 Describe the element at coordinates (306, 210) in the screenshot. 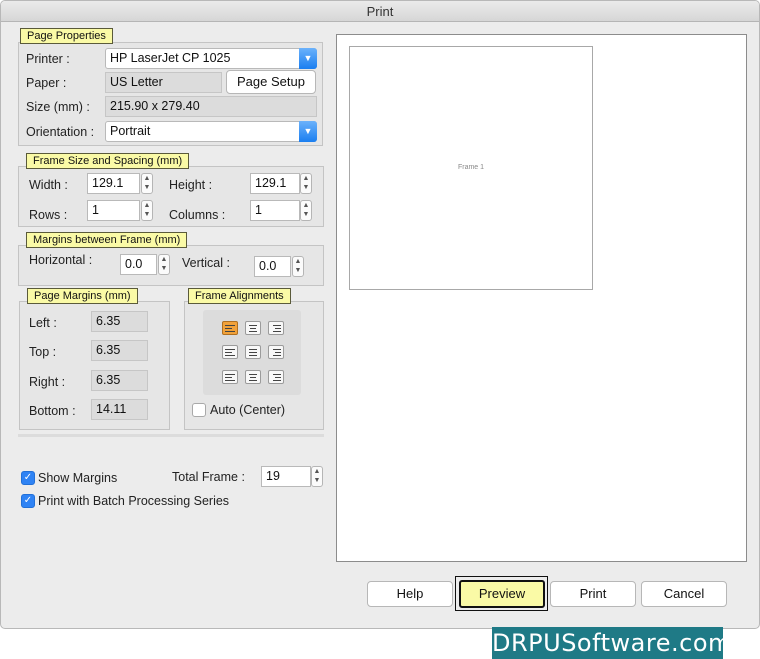

I see `columns-stepper: ▲ ▼` at that location.